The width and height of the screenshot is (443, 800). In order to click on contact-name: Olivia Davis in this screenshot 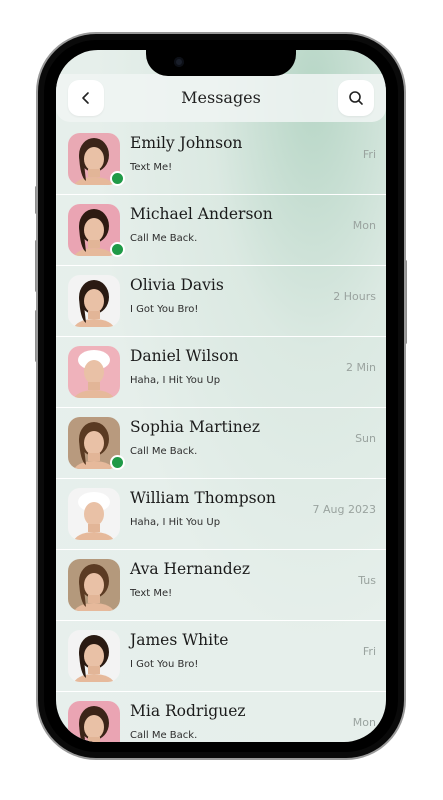, I will do `click(177, 285)`.